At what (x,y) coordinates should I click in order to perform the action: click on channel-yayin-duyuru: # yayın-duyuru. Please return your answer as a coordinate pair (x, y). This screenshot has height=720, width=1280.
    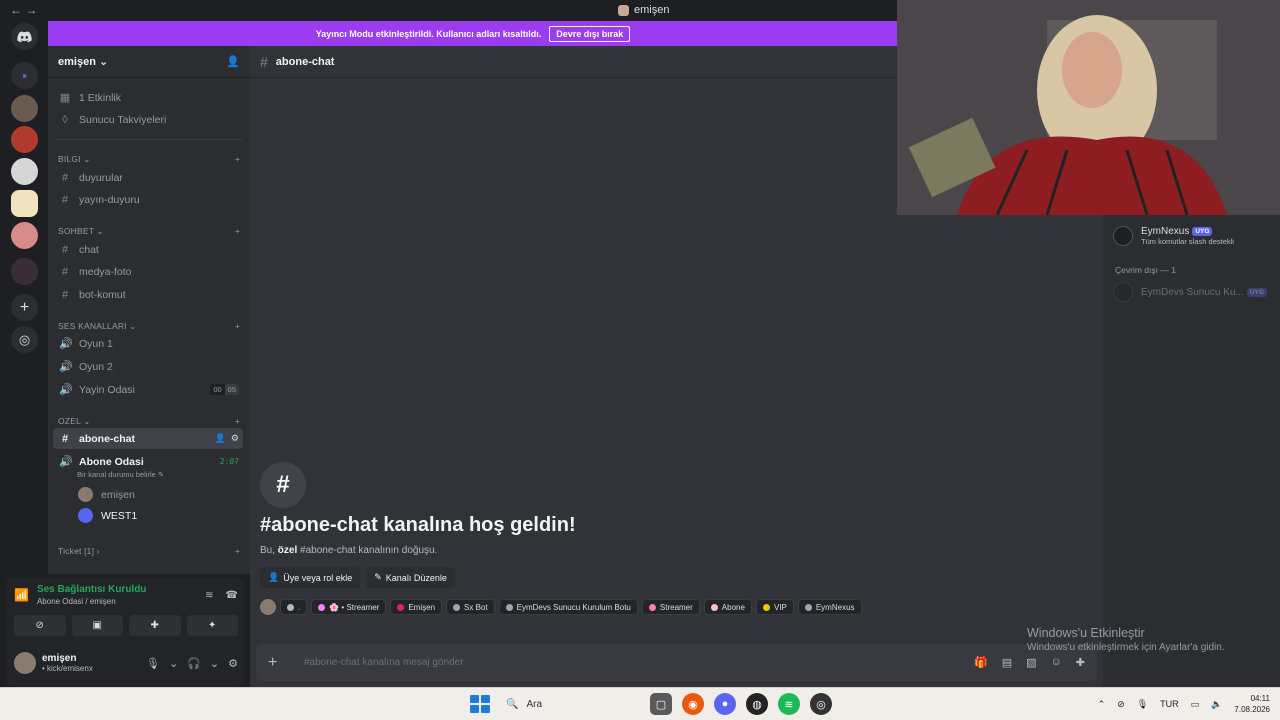
    Looking at the image, I should click on (148, 199).